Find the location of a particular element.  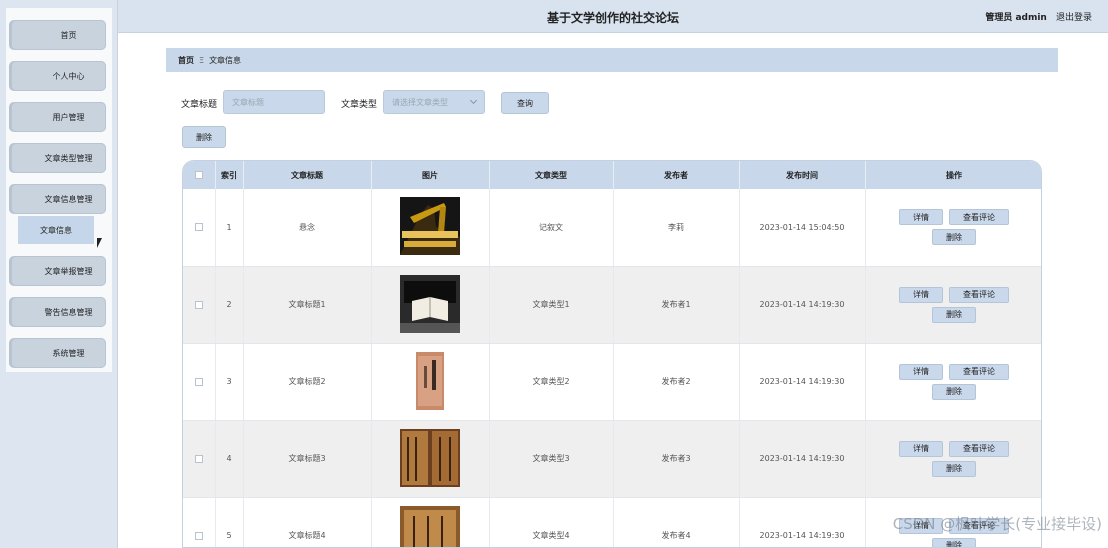

header-image: 图片 is located at coordinates (430, 175).